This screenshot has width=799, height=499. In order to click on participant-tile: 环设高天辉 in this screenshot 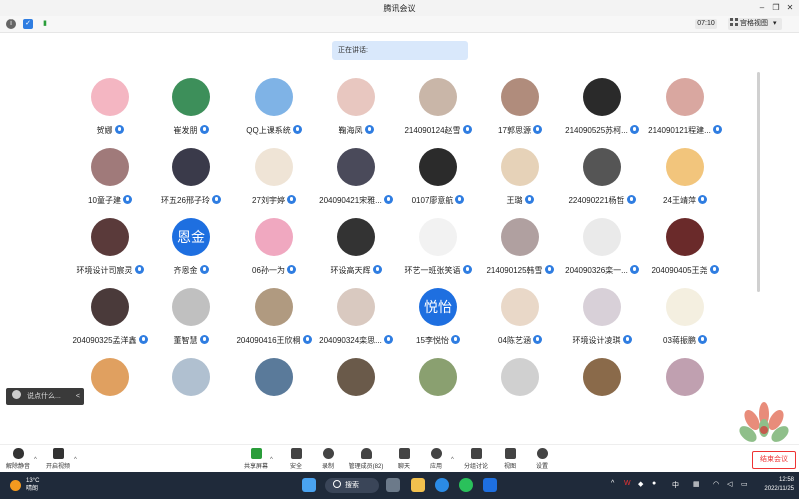, I will do `click(356, 246)`.